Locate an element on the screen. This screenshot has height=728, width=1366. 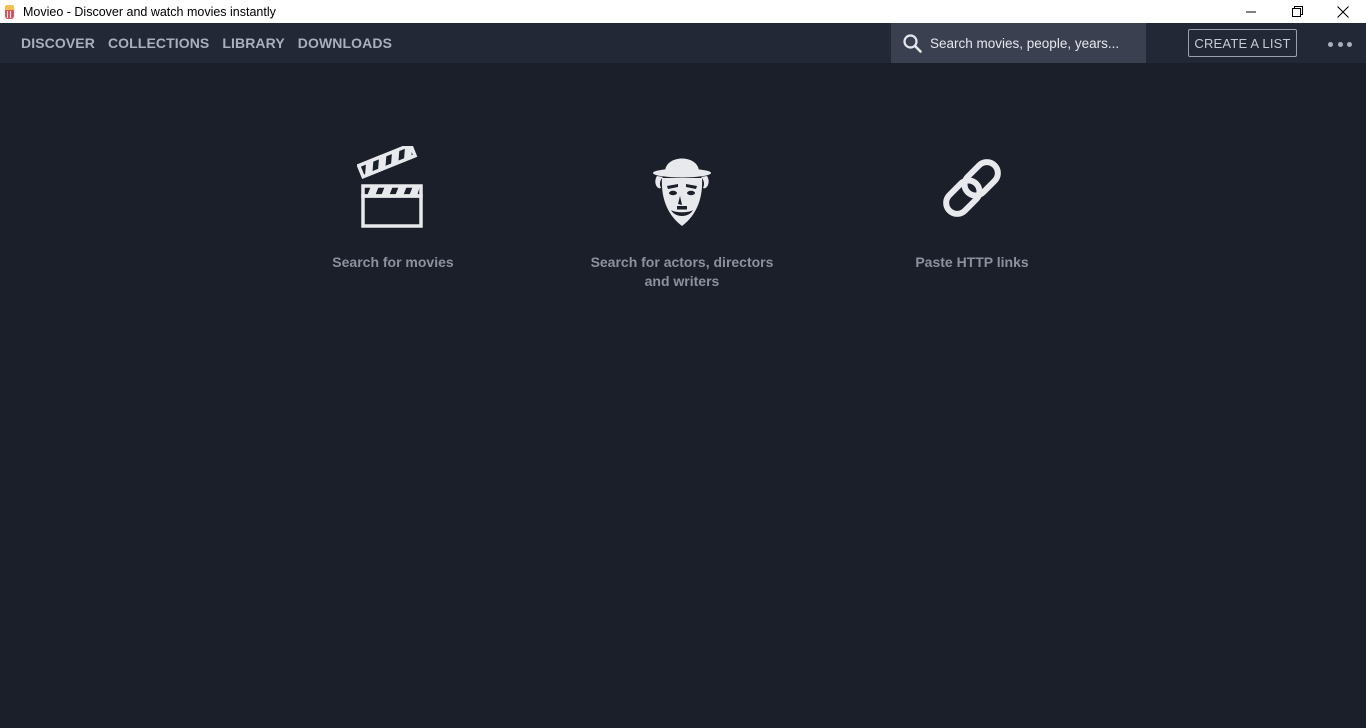
feature-label: Paste HTTP links is located at coordinates (972, 262).